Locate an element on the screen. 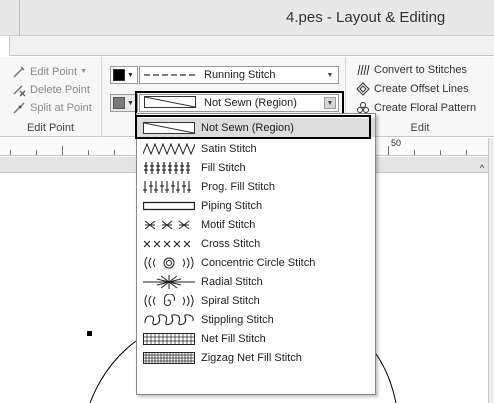  zigzag-net-stitch-icon is located at coordinates (169, 358).